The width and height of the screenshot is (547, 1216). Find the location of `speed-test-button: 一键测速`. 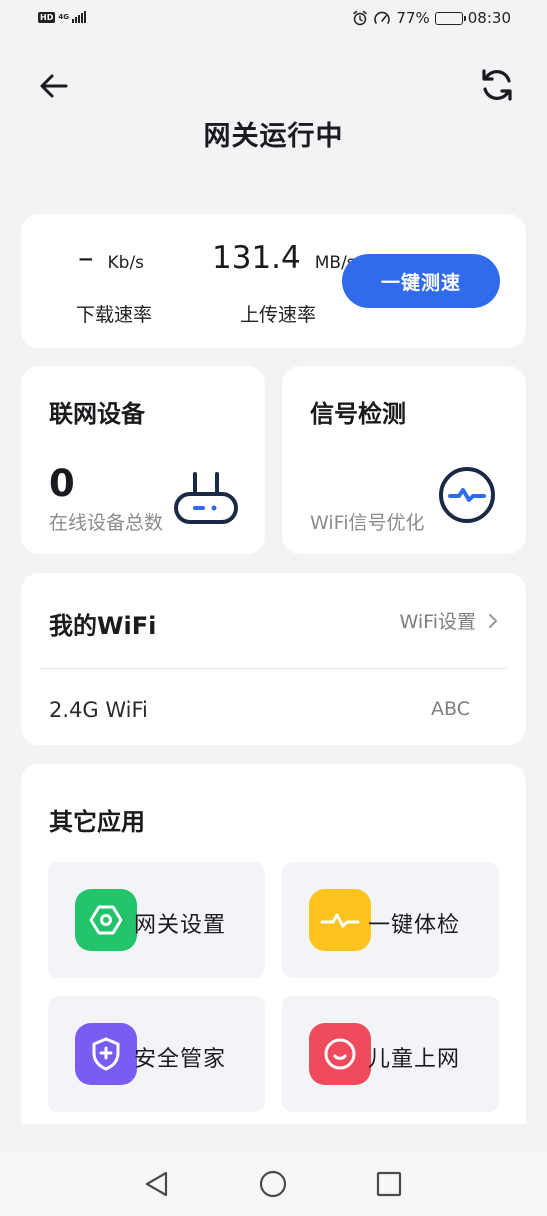

speed-test-button: 一键测速 is located at coordinates (421, 281).